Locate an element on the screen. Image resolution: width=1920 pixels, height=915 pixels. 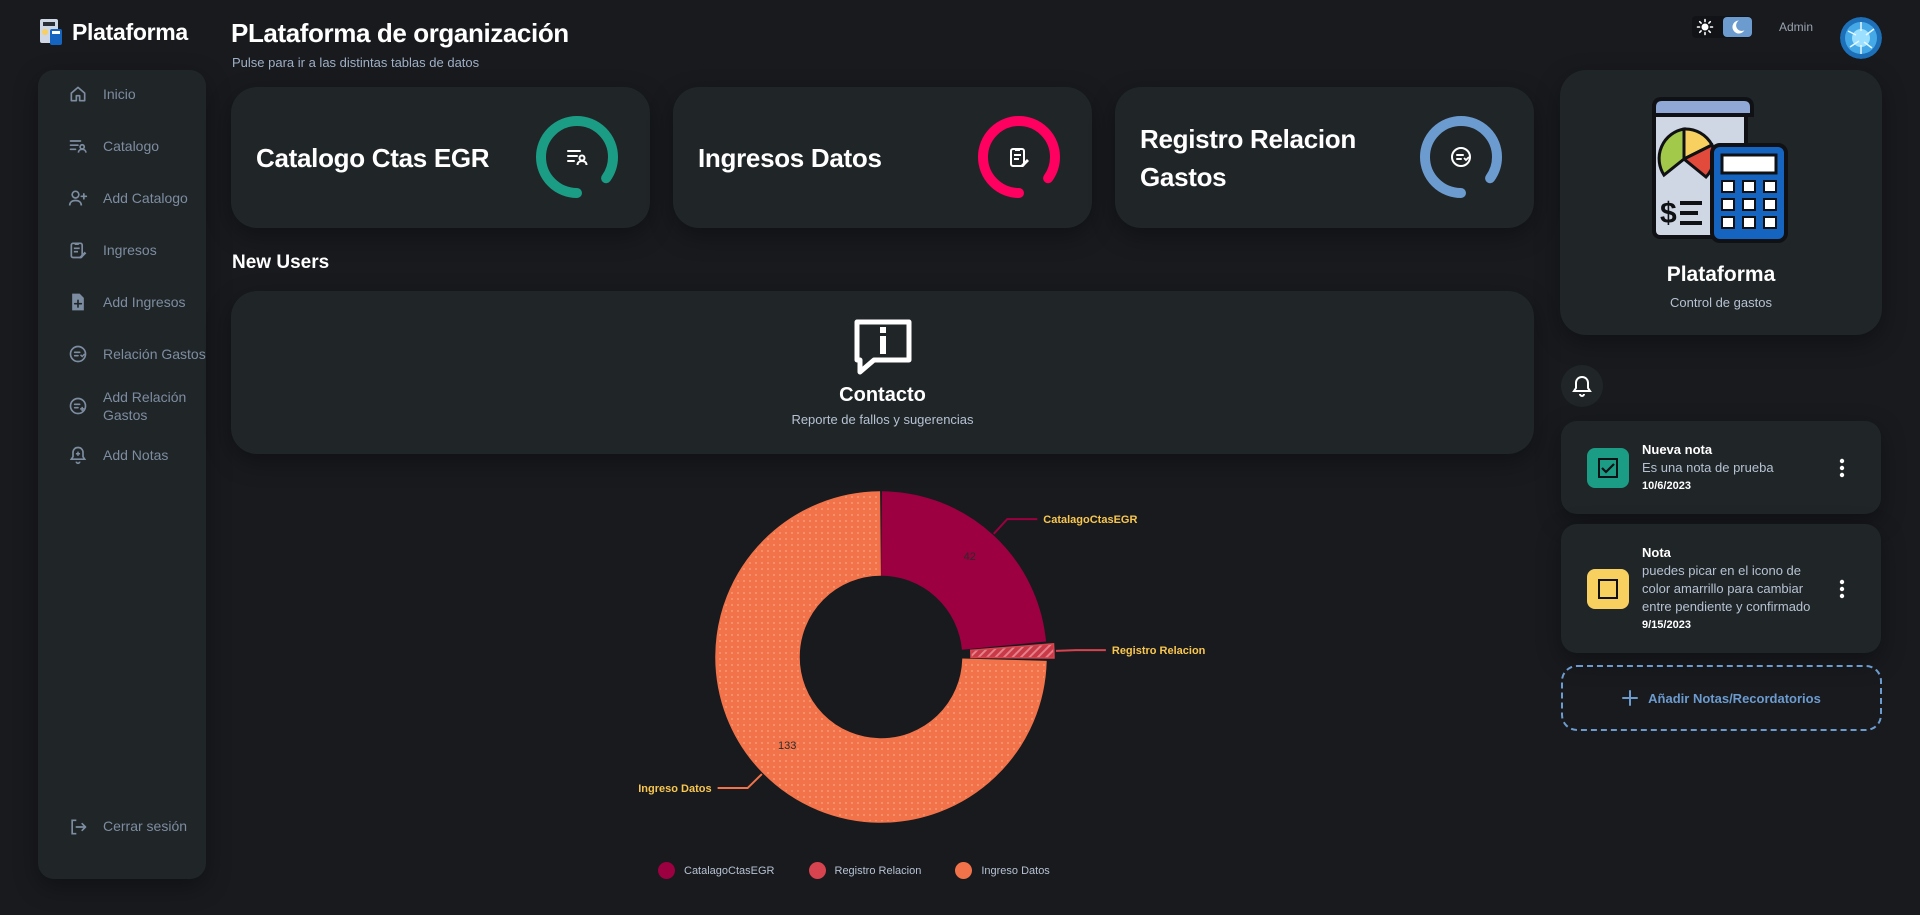
logout-label: Cerrar sesión is located at coordinates (145, 826).